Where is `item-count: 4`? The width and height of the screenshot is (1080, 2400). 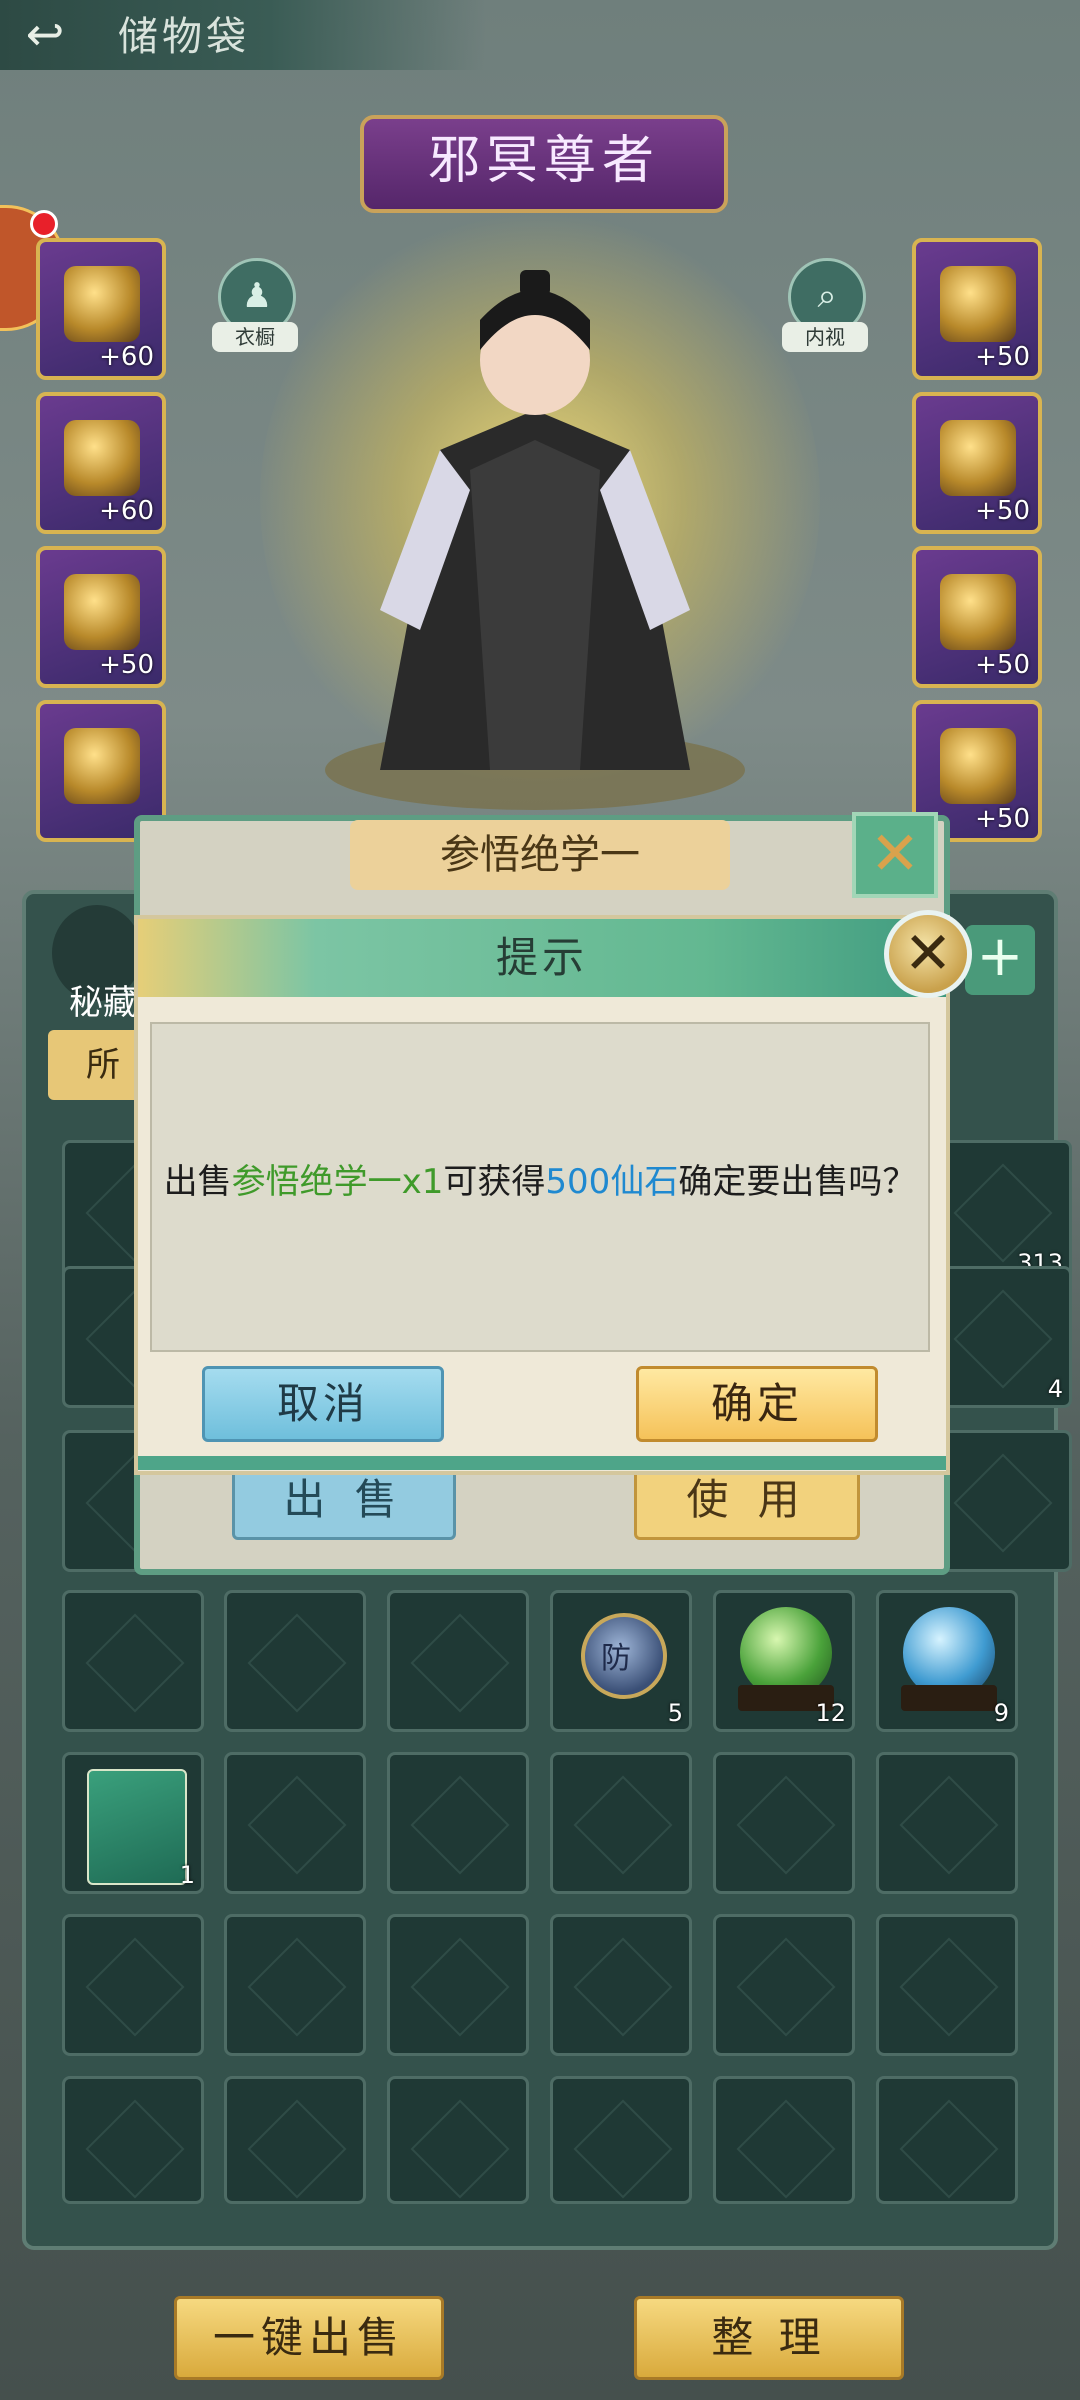
item-count: 4 is located at coordinates (1055, 1389).